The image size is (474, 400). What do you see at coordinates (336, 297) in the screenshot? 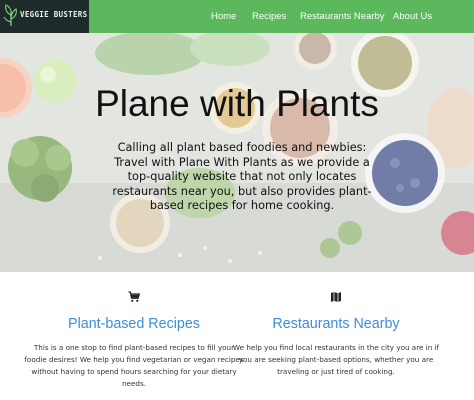
I see `map-icon` at bounding box center [336, 297].